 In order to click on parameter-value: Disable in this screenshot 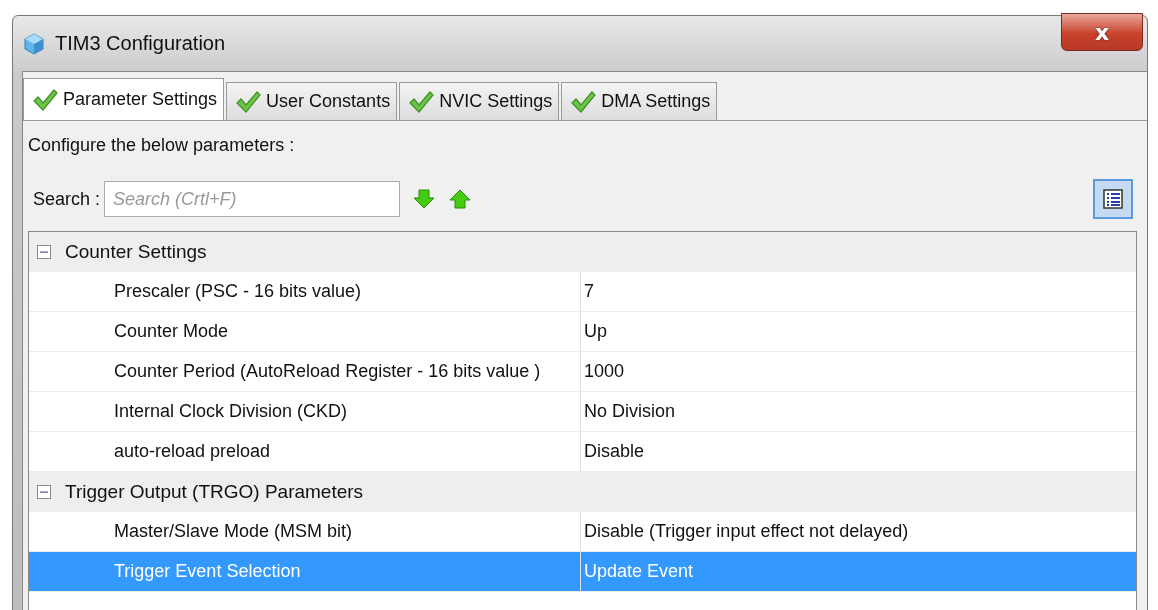, I will do `click(614, 451)`.